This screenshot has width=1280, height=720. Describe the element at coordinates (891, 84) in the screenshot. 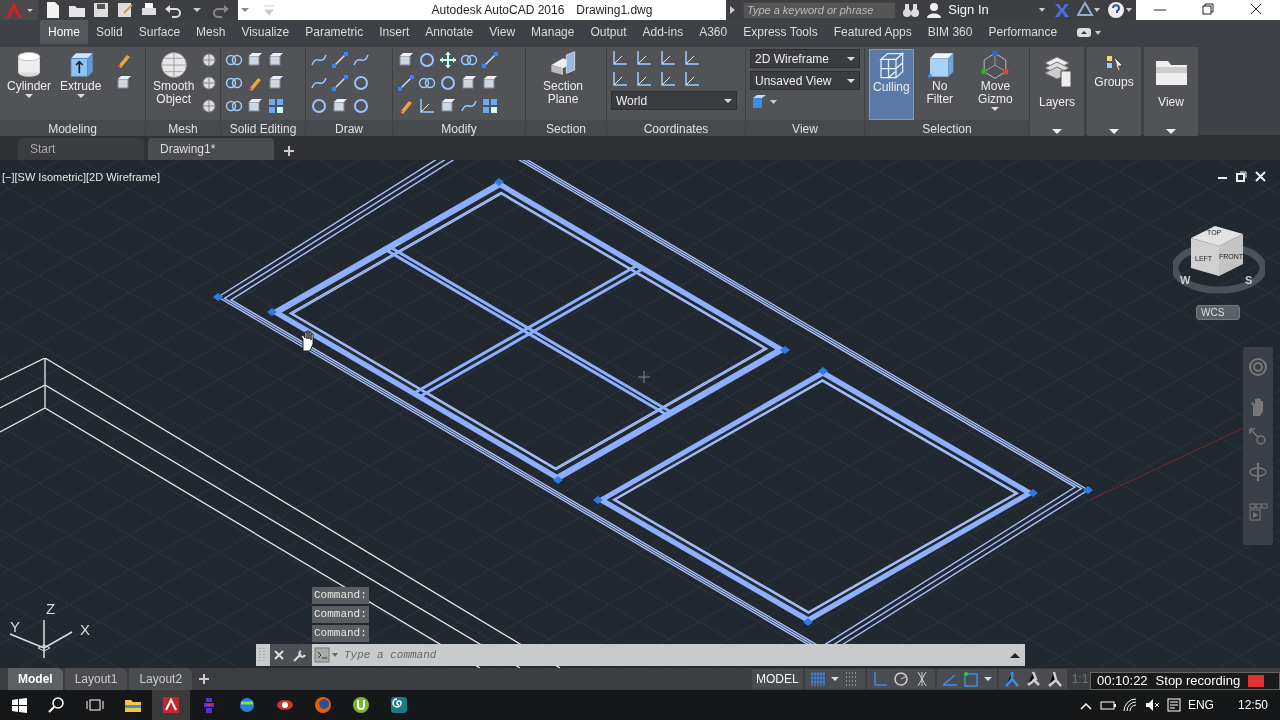

I see `ribbon-button: Culling` at that location.